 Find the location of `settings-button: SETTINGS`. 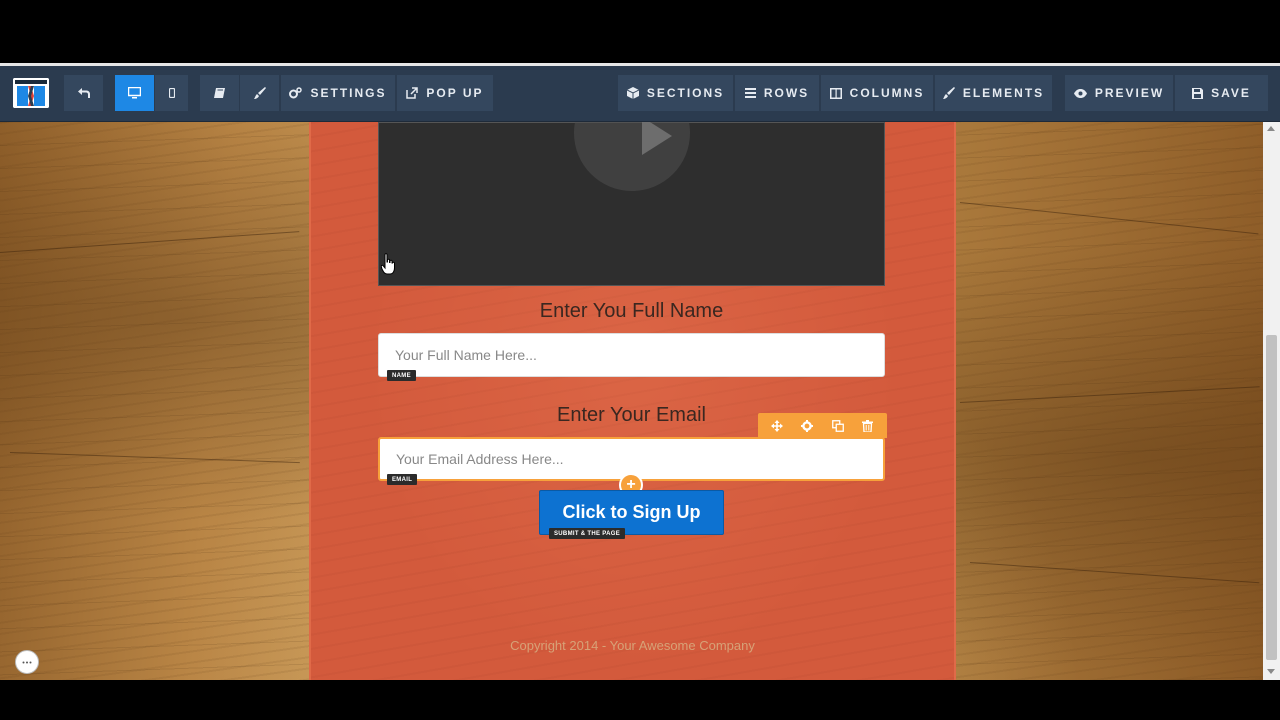

settings-button: SETTINGS is located at coordinates (338, 93).